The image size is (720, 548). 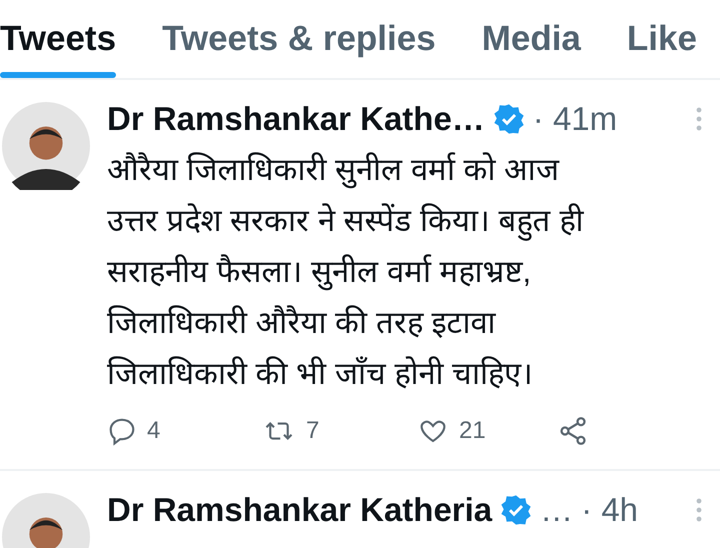 What do you see at coordinates (46, 146) in the screenshot?
I see `avatar-icon` at bounding box center [46, 146].